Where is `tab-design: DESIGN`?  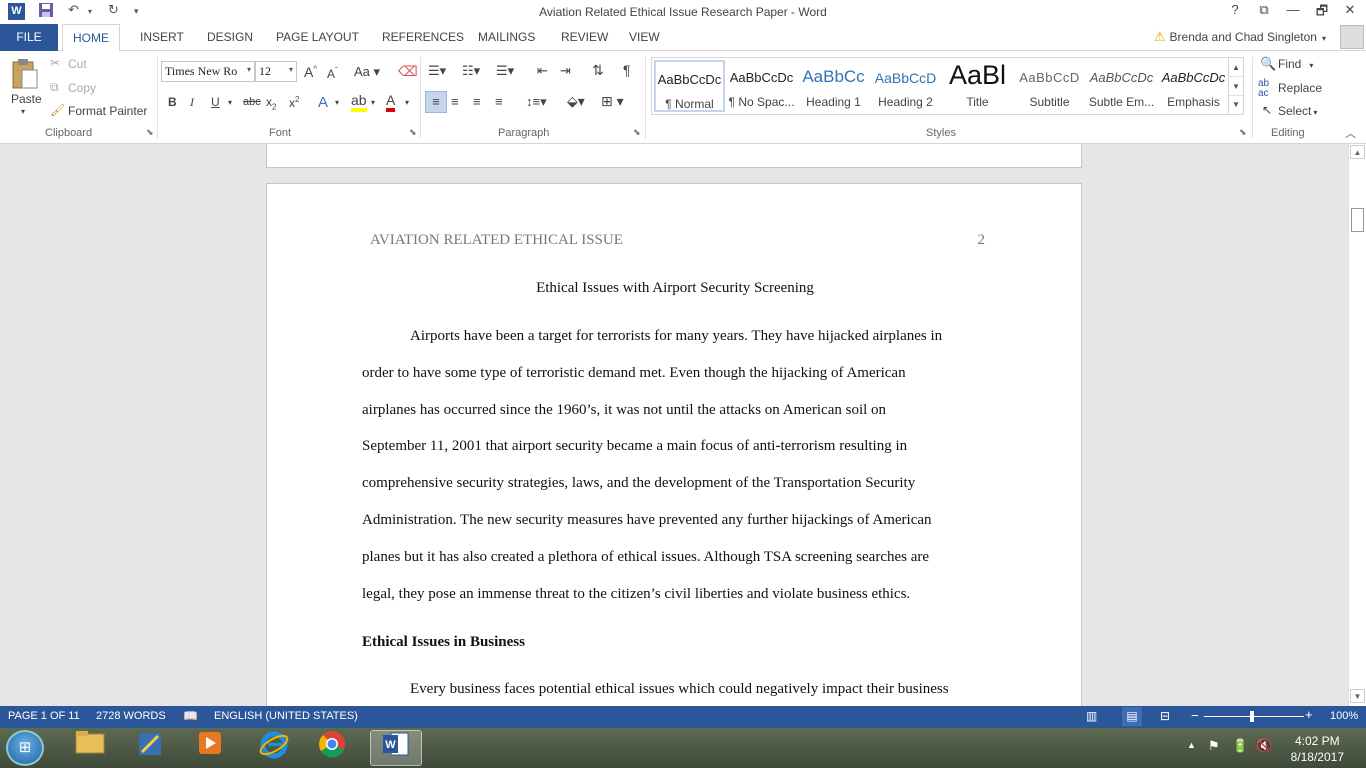 tab-design: DESIGN is located at coordinates (230, 37).